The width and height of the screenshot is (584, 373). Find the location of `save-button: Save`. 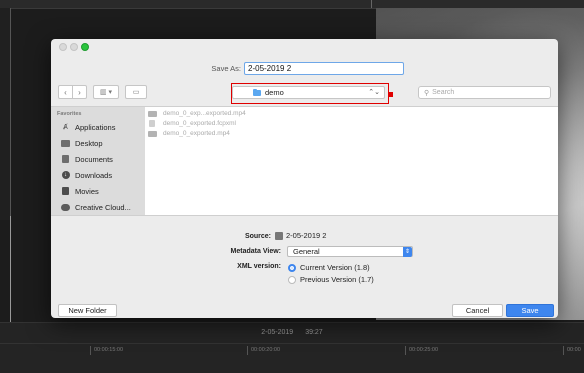

save-button: Save is located at coordinates (530, 310).